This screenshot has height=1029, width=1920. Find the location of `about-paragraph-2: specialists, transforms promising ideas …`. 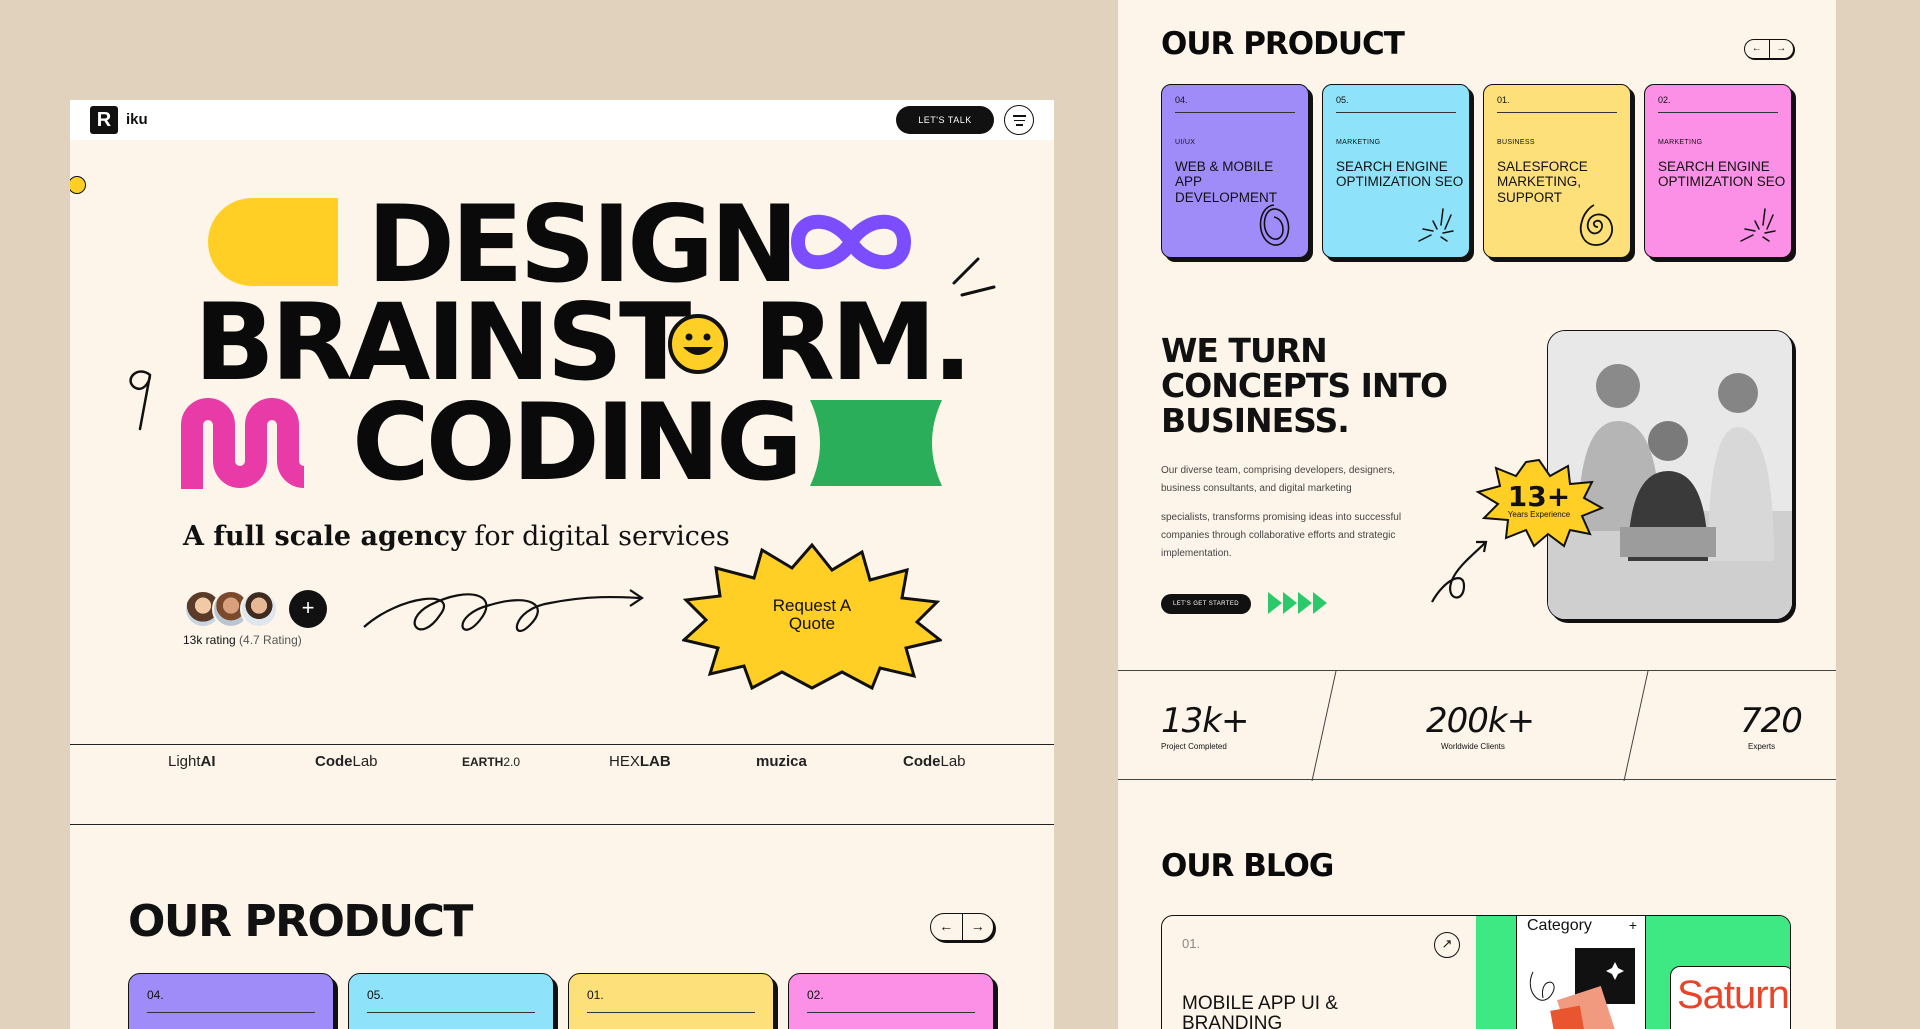

about-paragraph-2: specialists, transforms promising ideas … is located at coordinates (1281, 535).